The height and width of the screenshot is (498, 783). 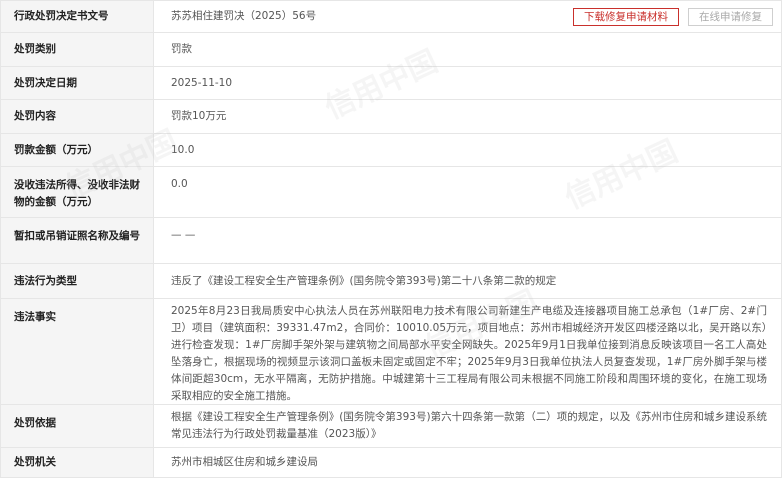 I want to click on value-penalty-content: 罚款10万元, so click(x=468, y=116).